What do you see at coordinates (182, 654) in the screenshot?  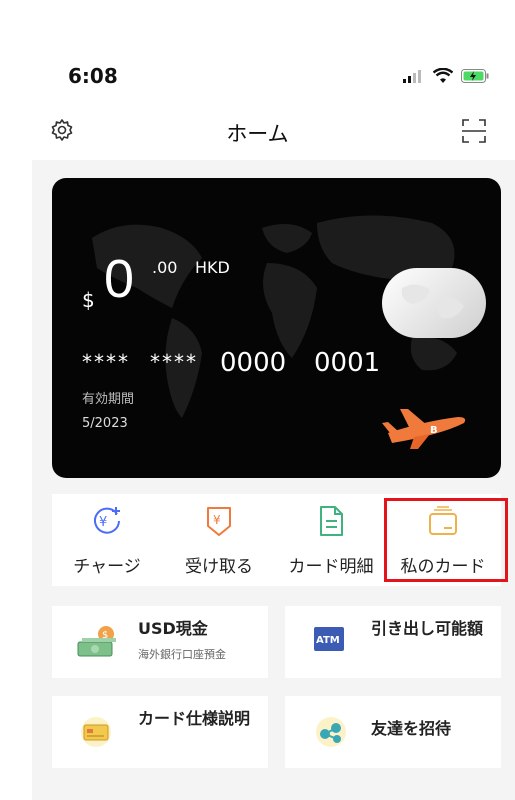 I see `usd-cash-subtitle: 海外銀行口座預金` at bounding box center [182, 654].